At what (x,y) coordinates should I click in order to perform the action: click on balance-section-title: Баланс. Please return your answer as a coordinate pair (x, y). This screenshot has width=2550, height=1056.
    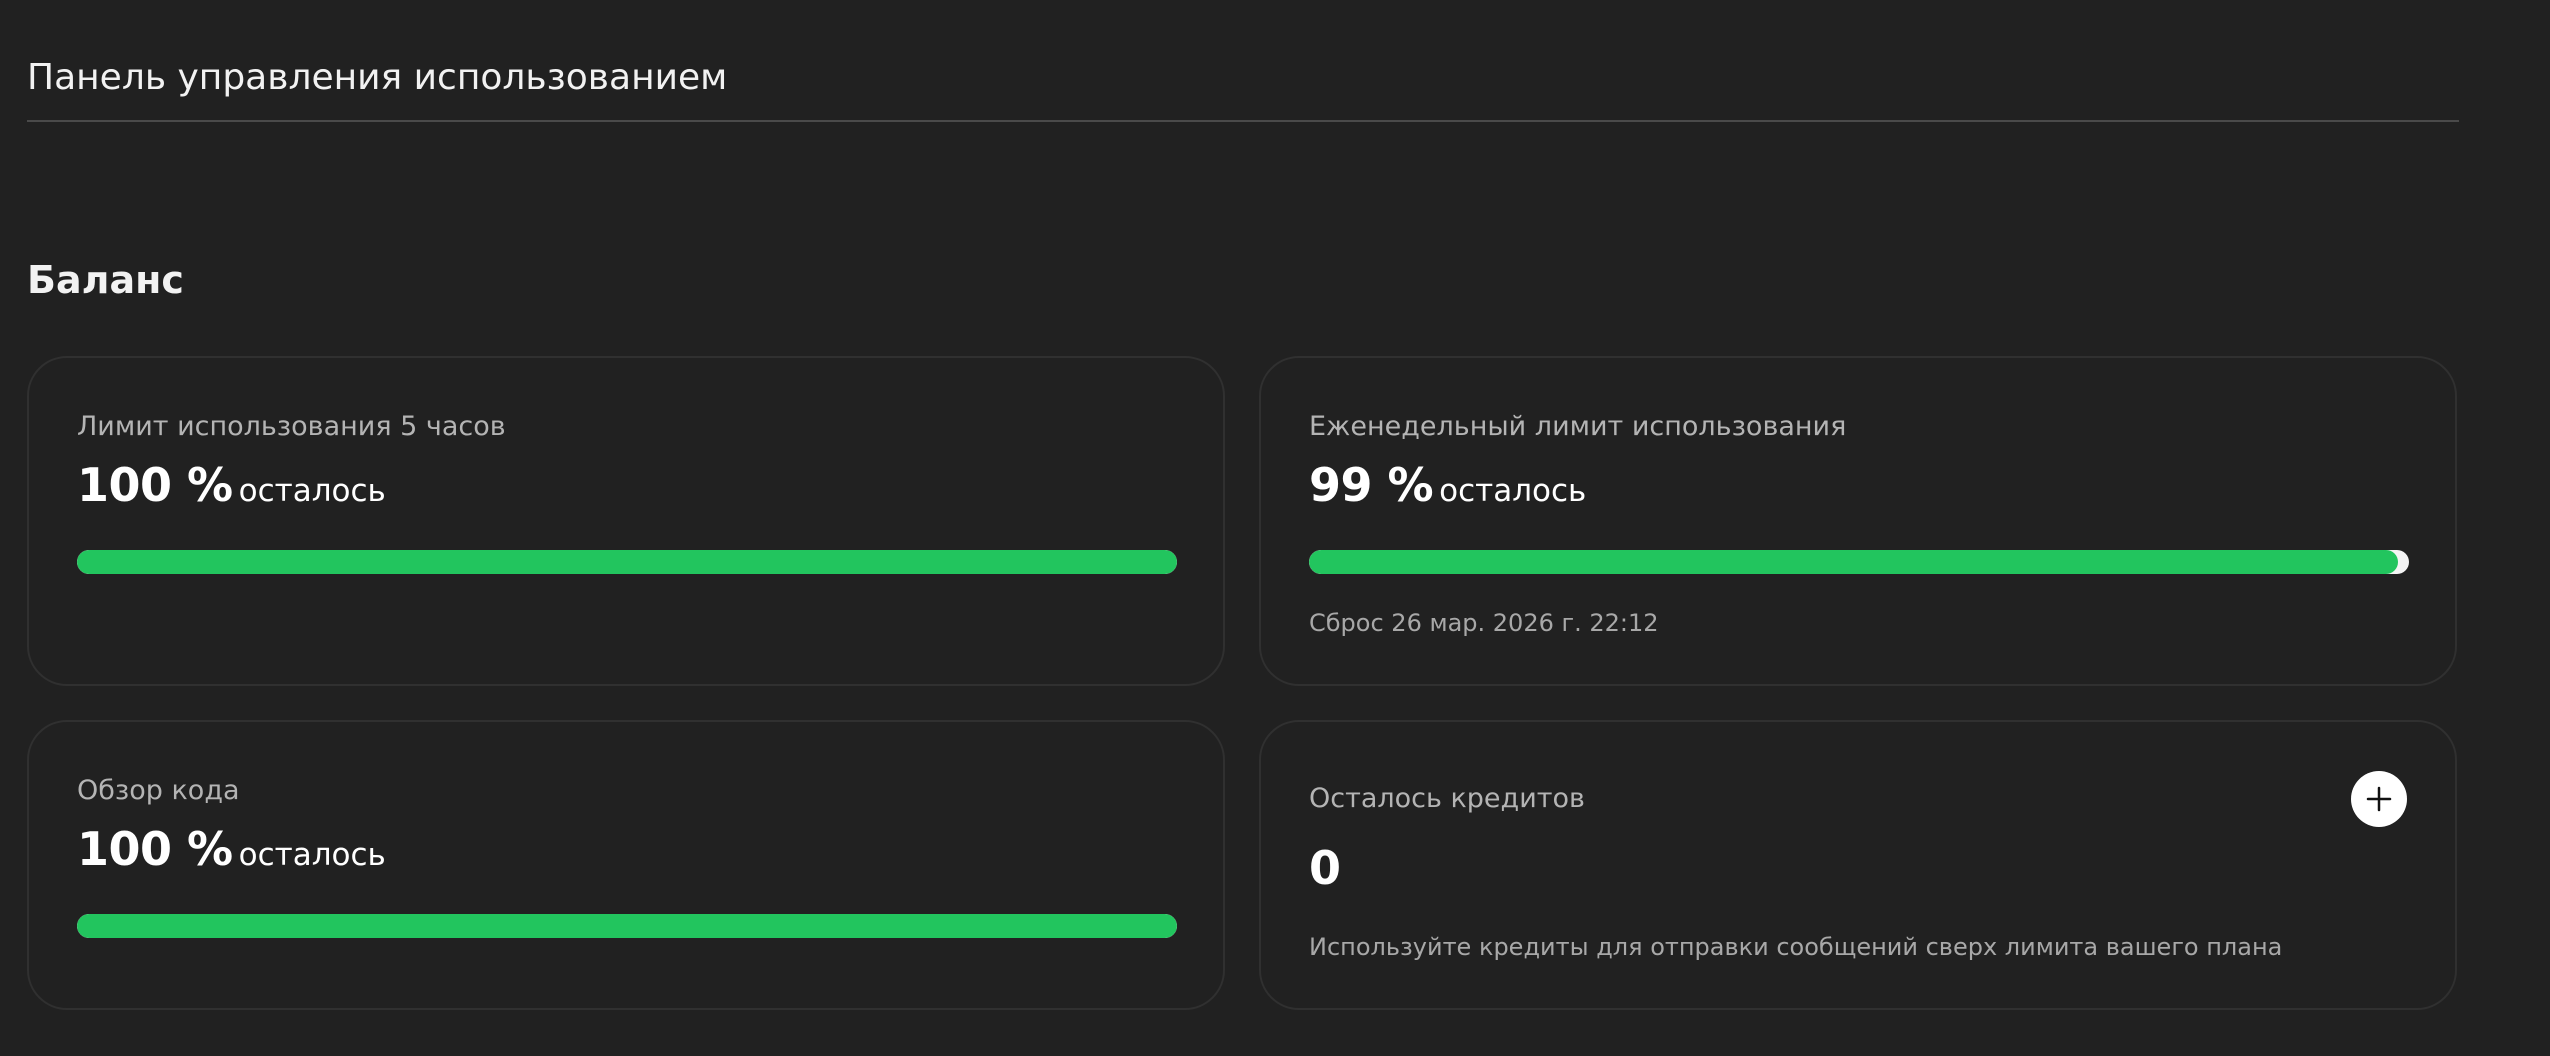
    Looking at the image, I should click on (105, 280).